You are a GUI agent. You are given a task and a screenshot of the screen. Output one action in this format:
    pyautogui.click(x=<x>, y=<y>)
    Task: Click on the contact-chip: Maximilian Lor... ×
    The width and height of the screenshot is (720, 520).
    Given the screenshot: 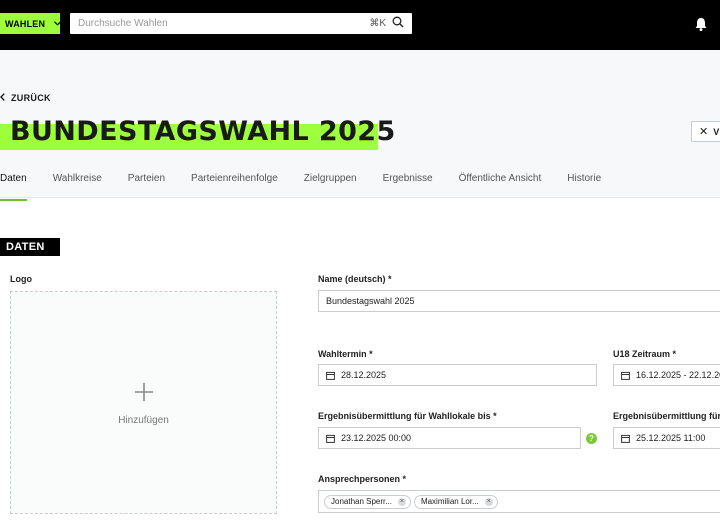 What is the action you would take?
    pyautogui.click(x=455, y=501)
    